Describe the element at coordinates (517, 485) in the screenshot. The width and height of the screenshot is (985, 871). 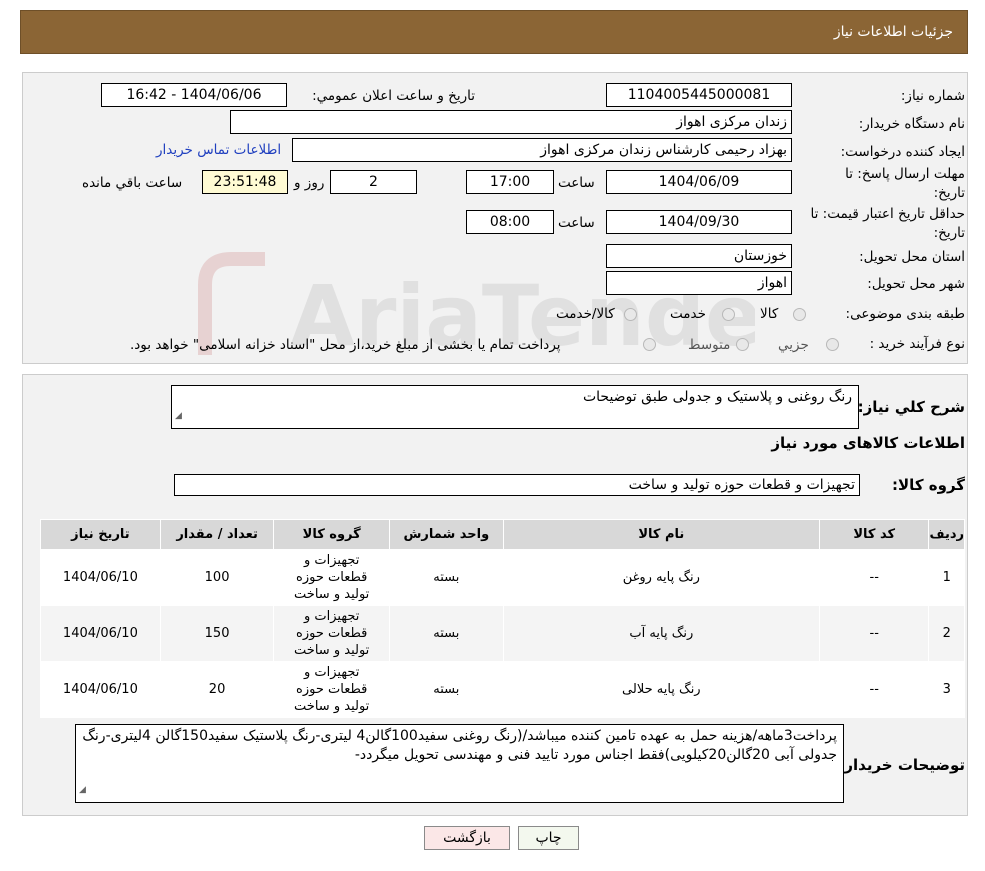
I see `group-field: تجهیزات و قطعات حوزه تولید و ساخت` at that location.